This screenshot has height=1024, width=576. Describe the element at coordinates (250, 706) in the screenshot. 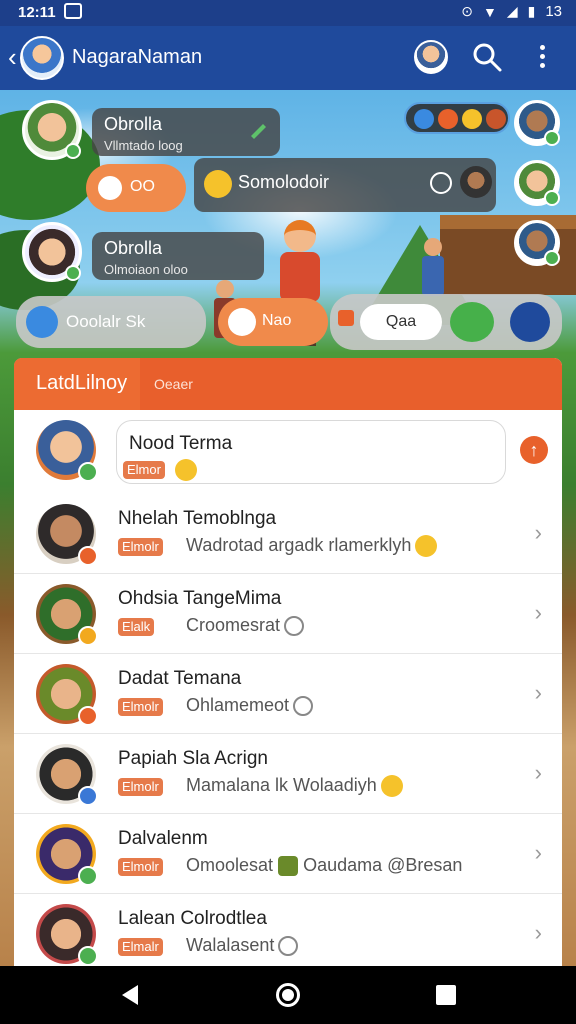

I see `contact-message: Ohlamemeot` at that location.